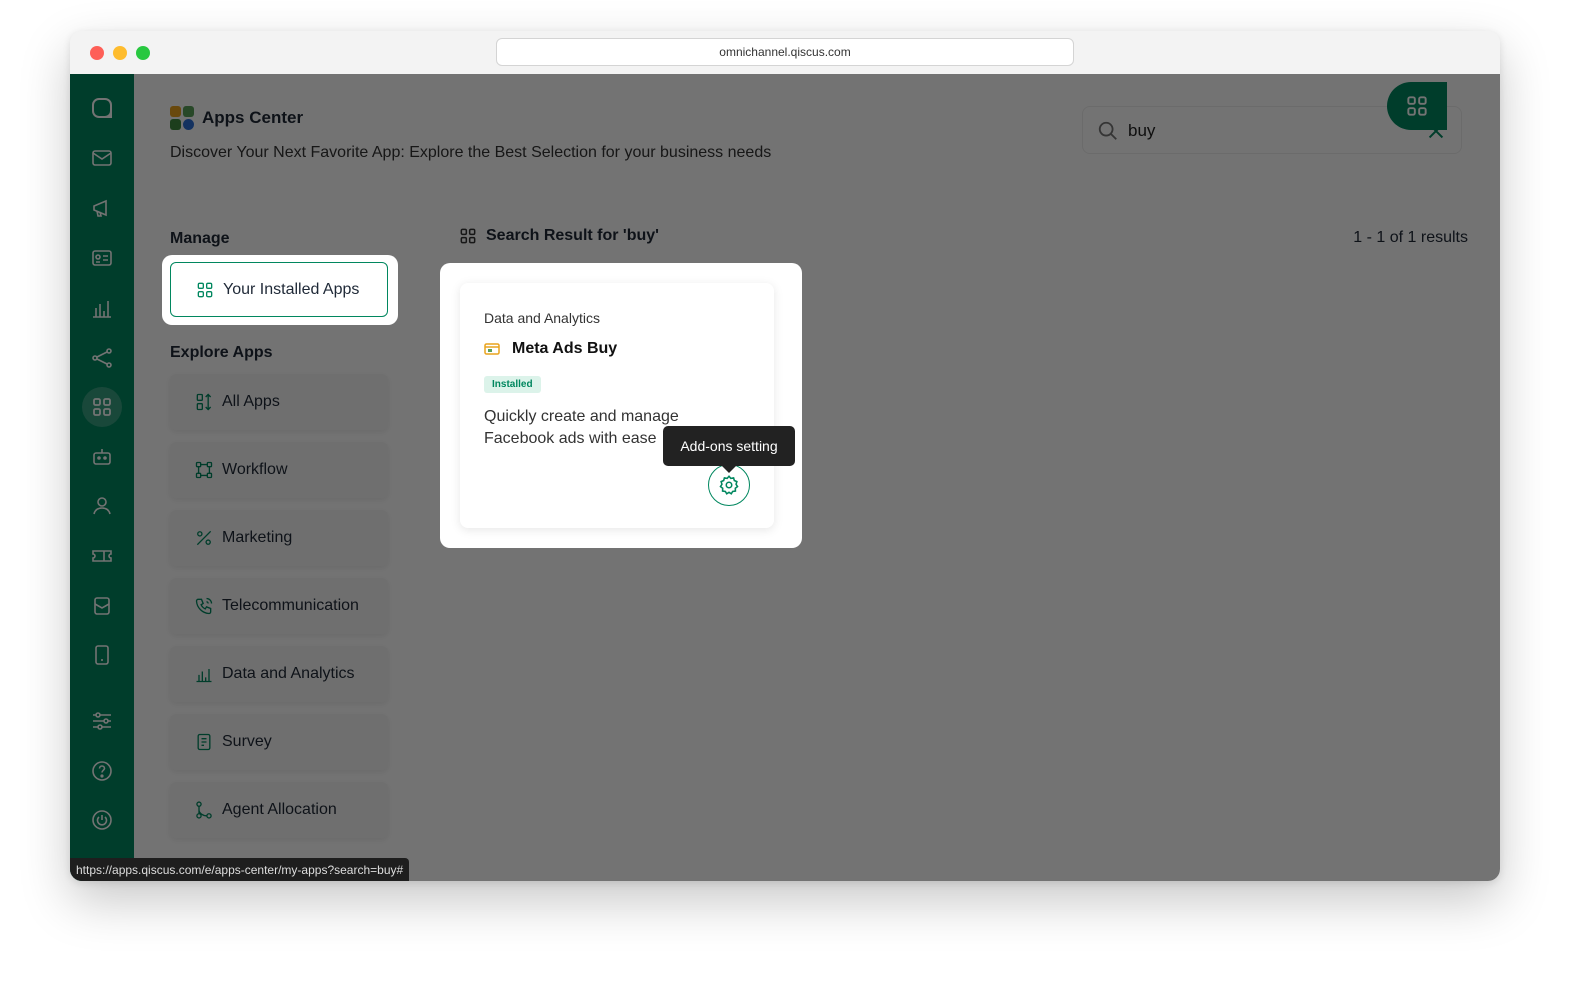  I want to click on menu-label: All Apps, so click(251, 401).